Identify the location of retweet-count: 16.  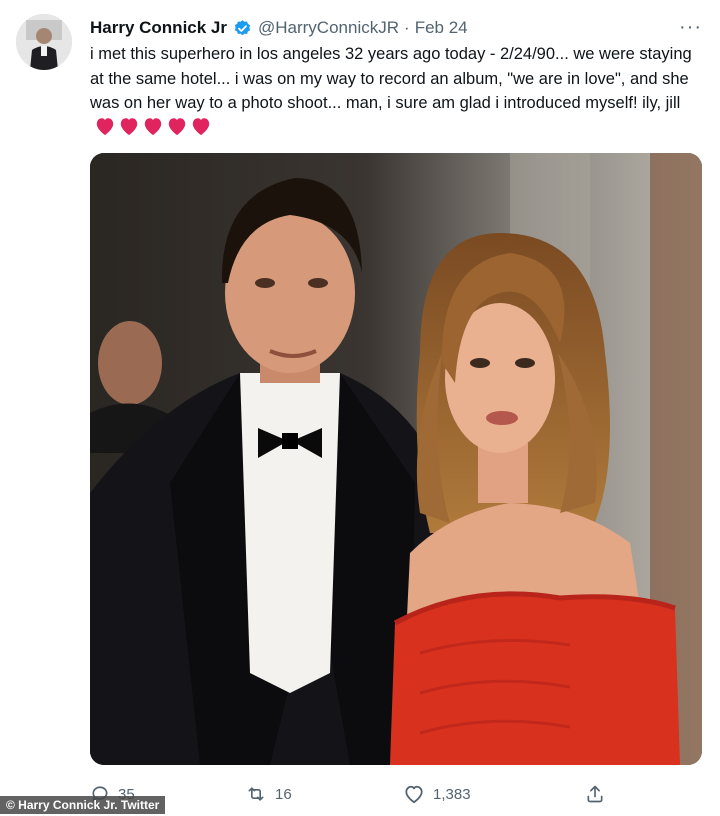
(283, 794).